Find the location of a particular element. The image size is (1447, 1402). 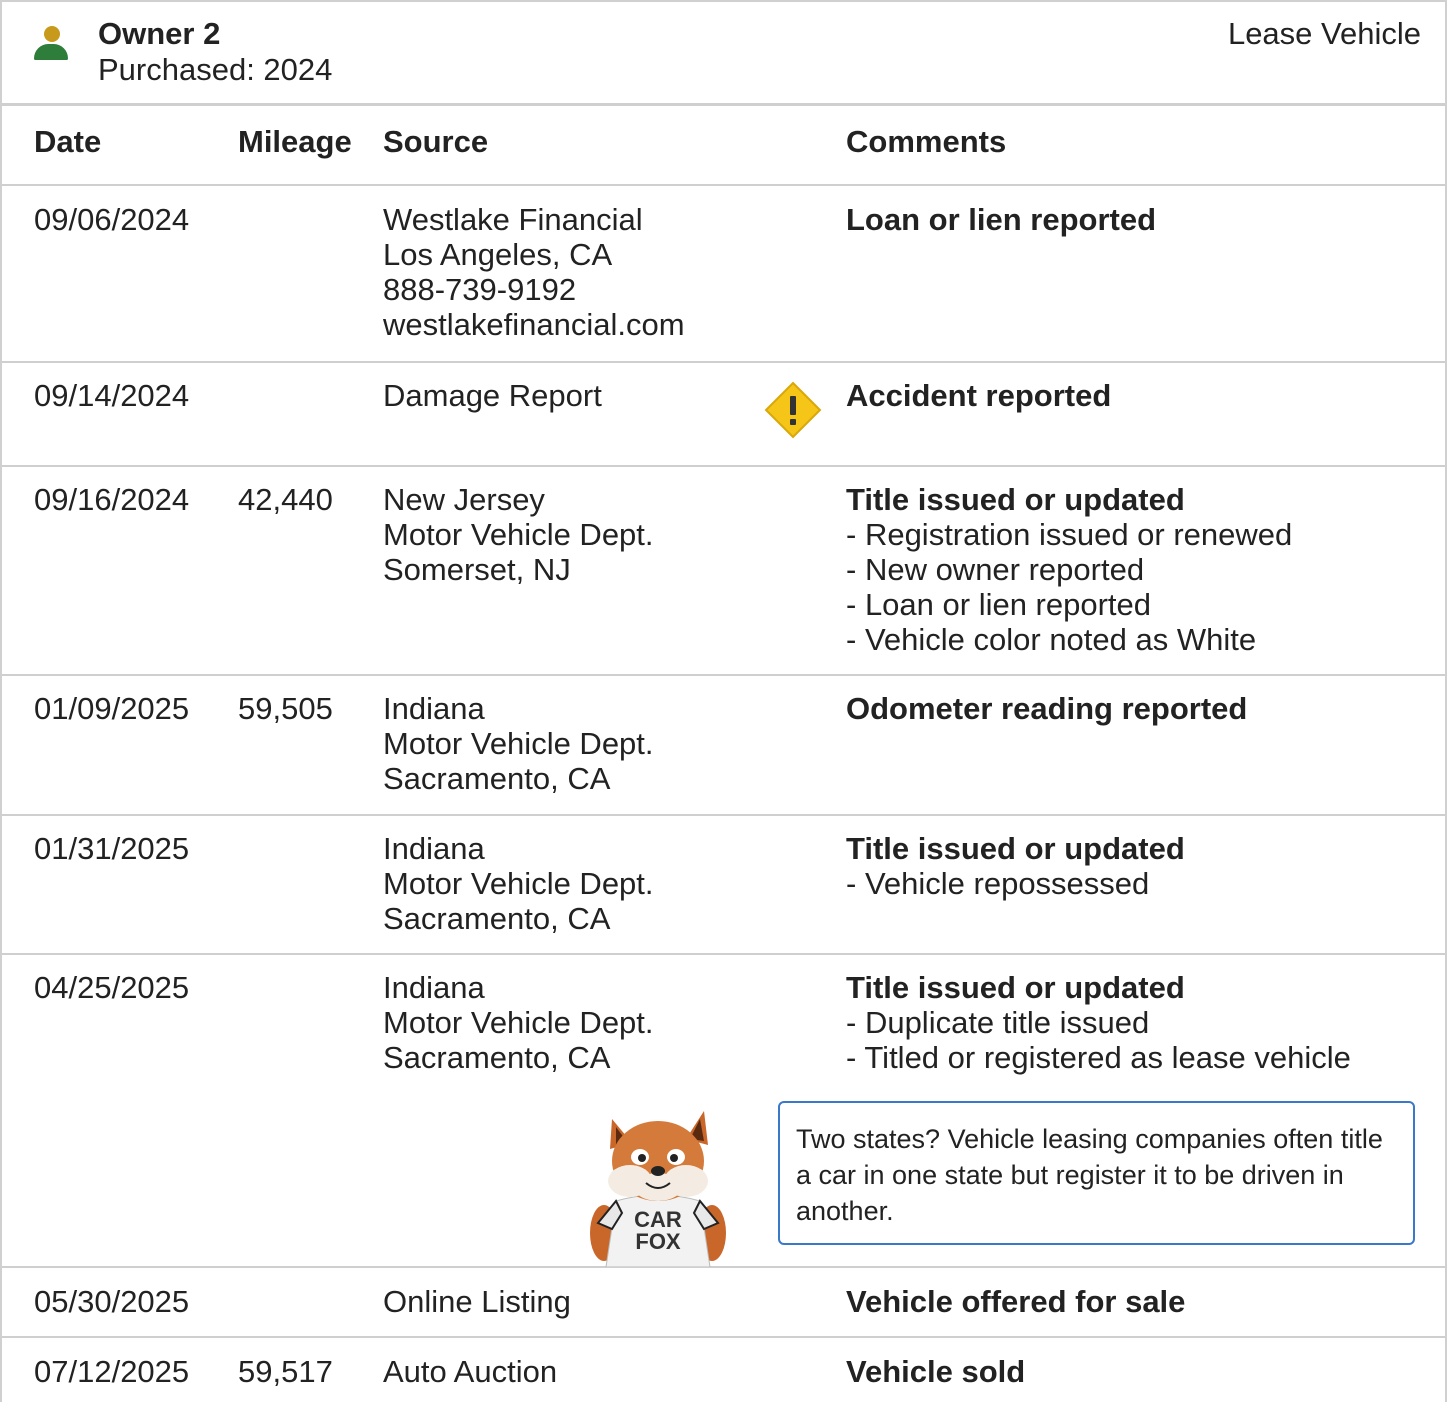

source-line: Auto Auction is located at coordinates (470, 1371).